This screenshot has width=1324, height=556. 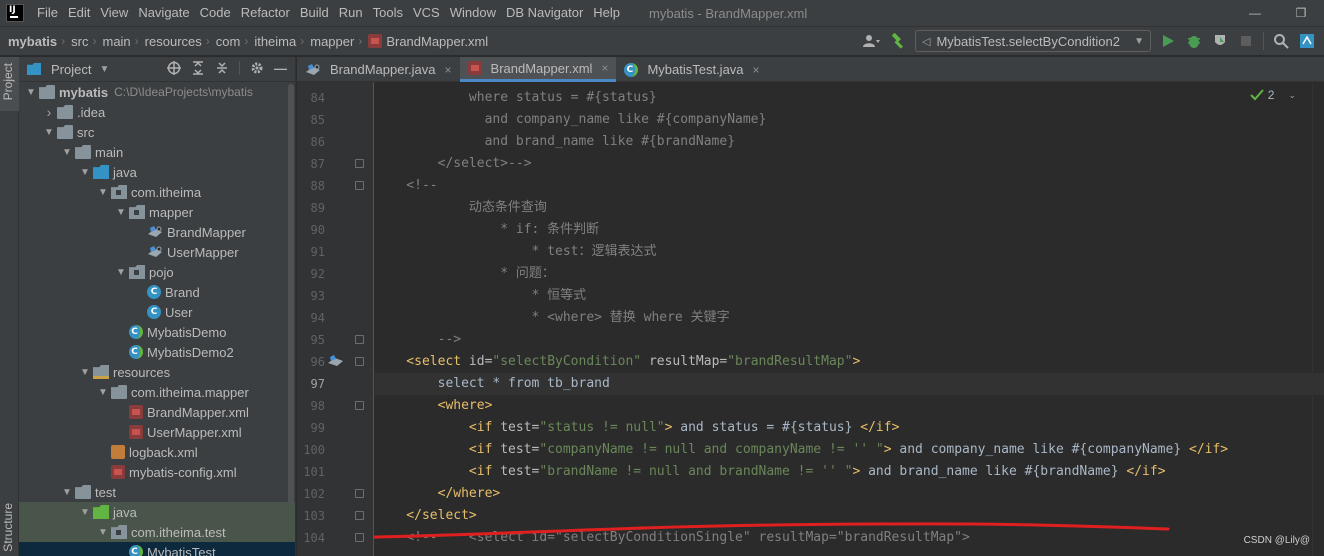 What do you see at coordinates (157, 432) in the screenshot?
I see `tree-item-usermapper-xml: UserMapper.xml` at bounding box center [157, 432].